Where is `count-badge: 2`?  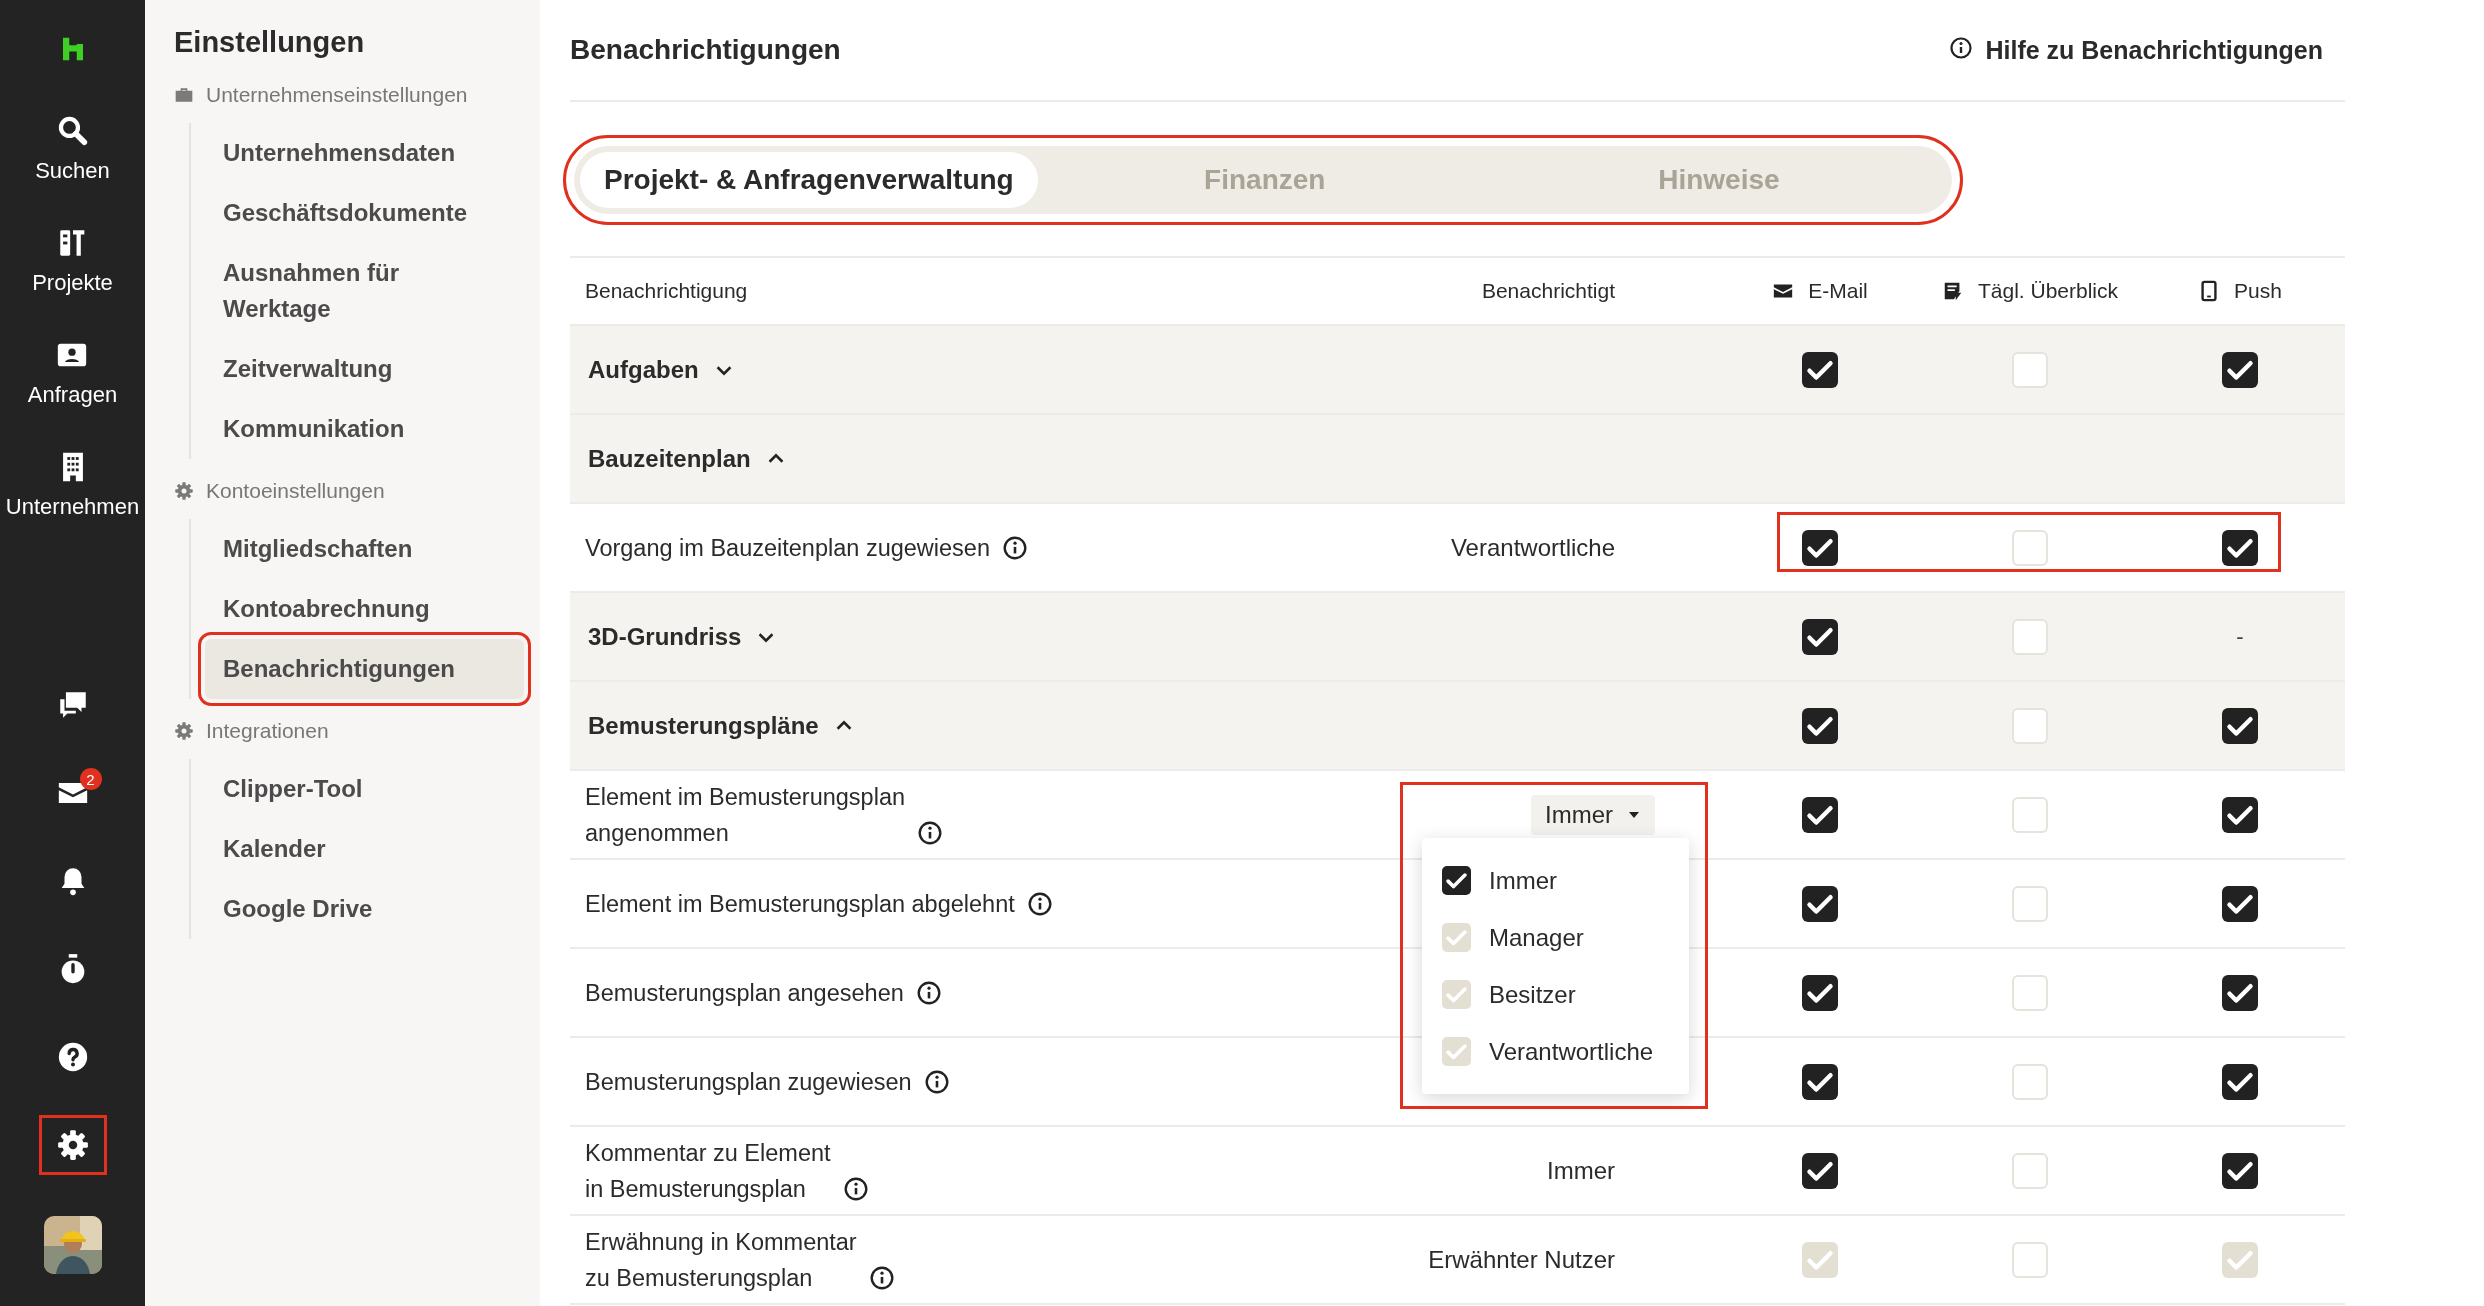 count-badge: 2 is located at coordinates (90, 779).